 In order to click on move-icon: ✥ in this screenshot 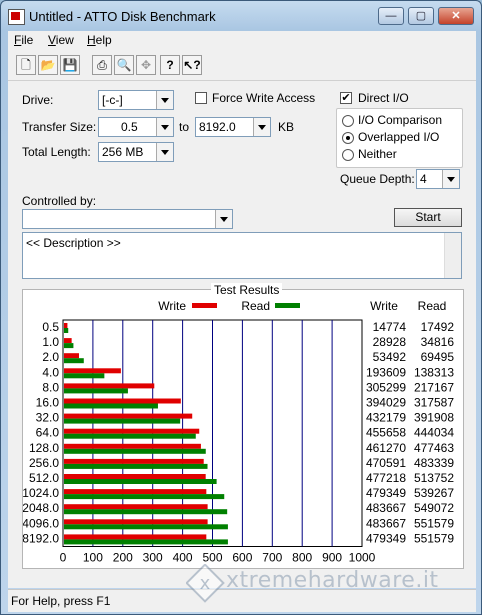, I will do `click(146, 65)`.